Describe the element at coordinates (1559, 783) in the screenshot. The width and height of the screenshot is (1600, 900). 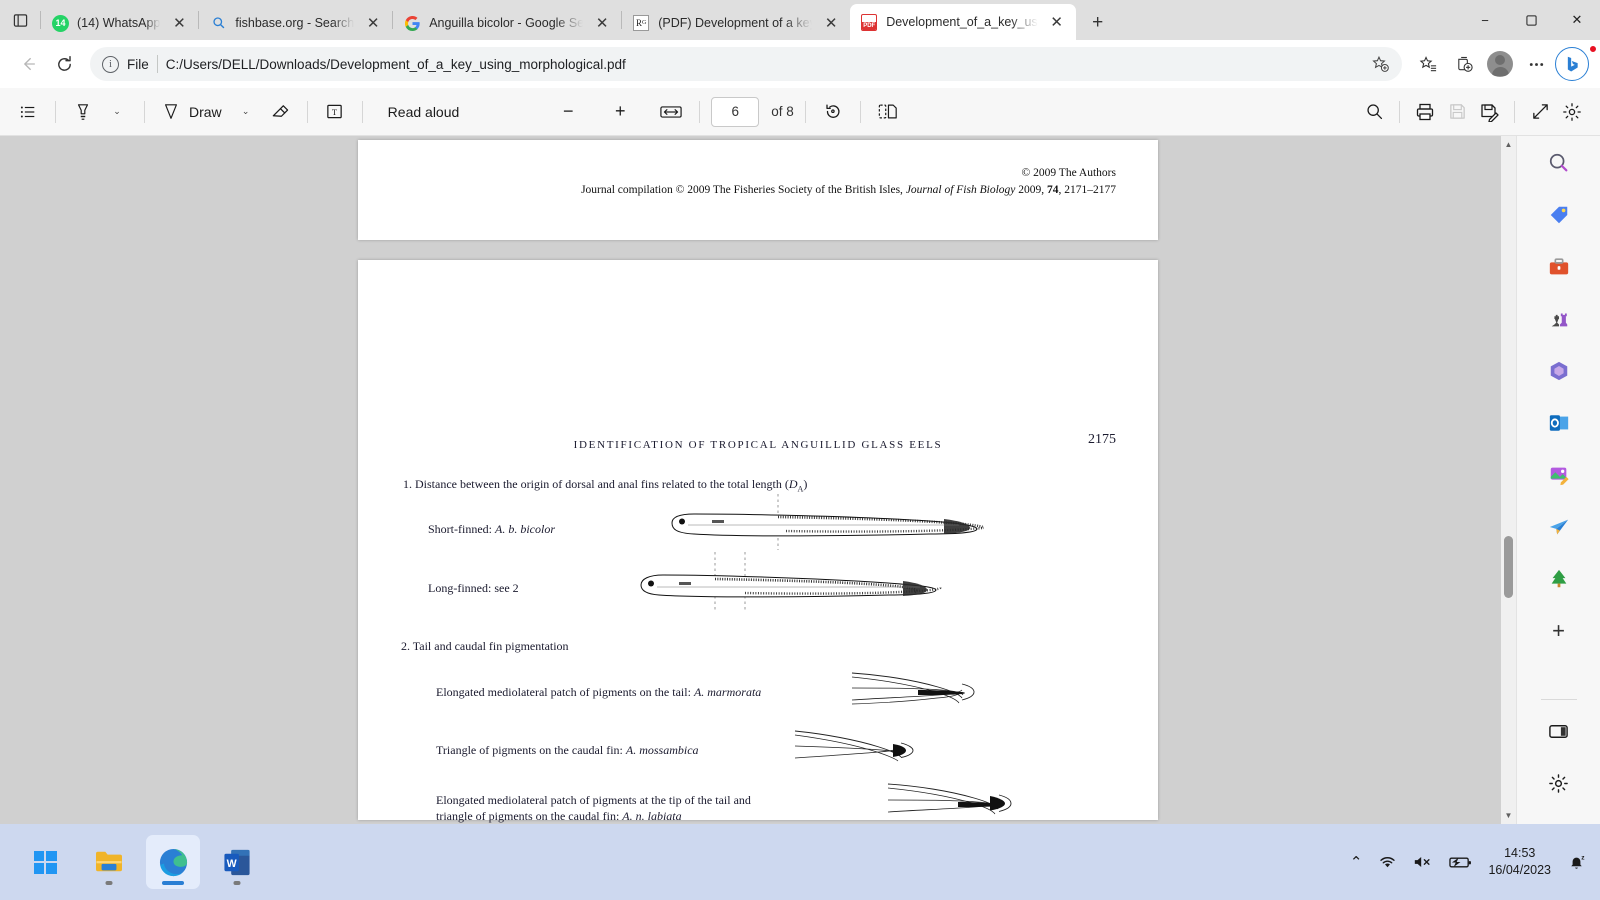
I see `sidebar-item-settings` at that location.